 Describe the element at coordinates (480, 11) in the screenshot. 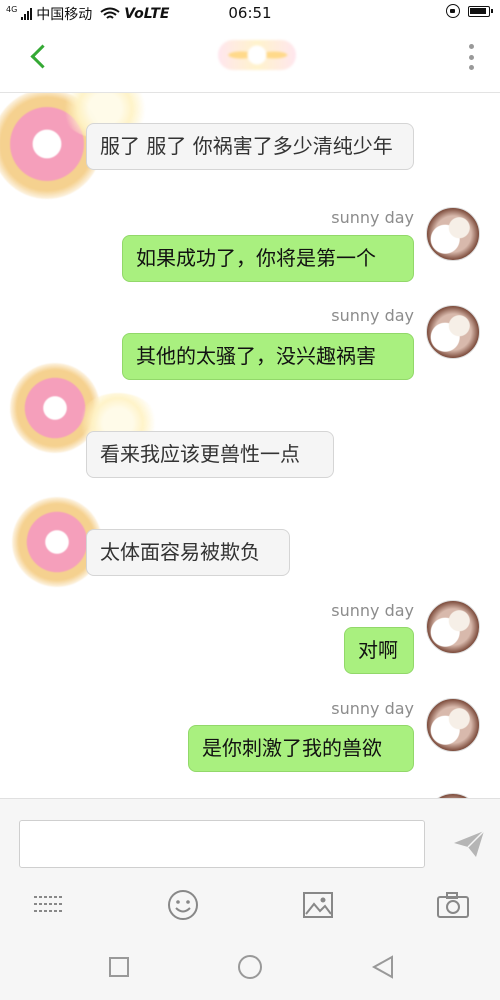

I see `battery-icon` at that location.